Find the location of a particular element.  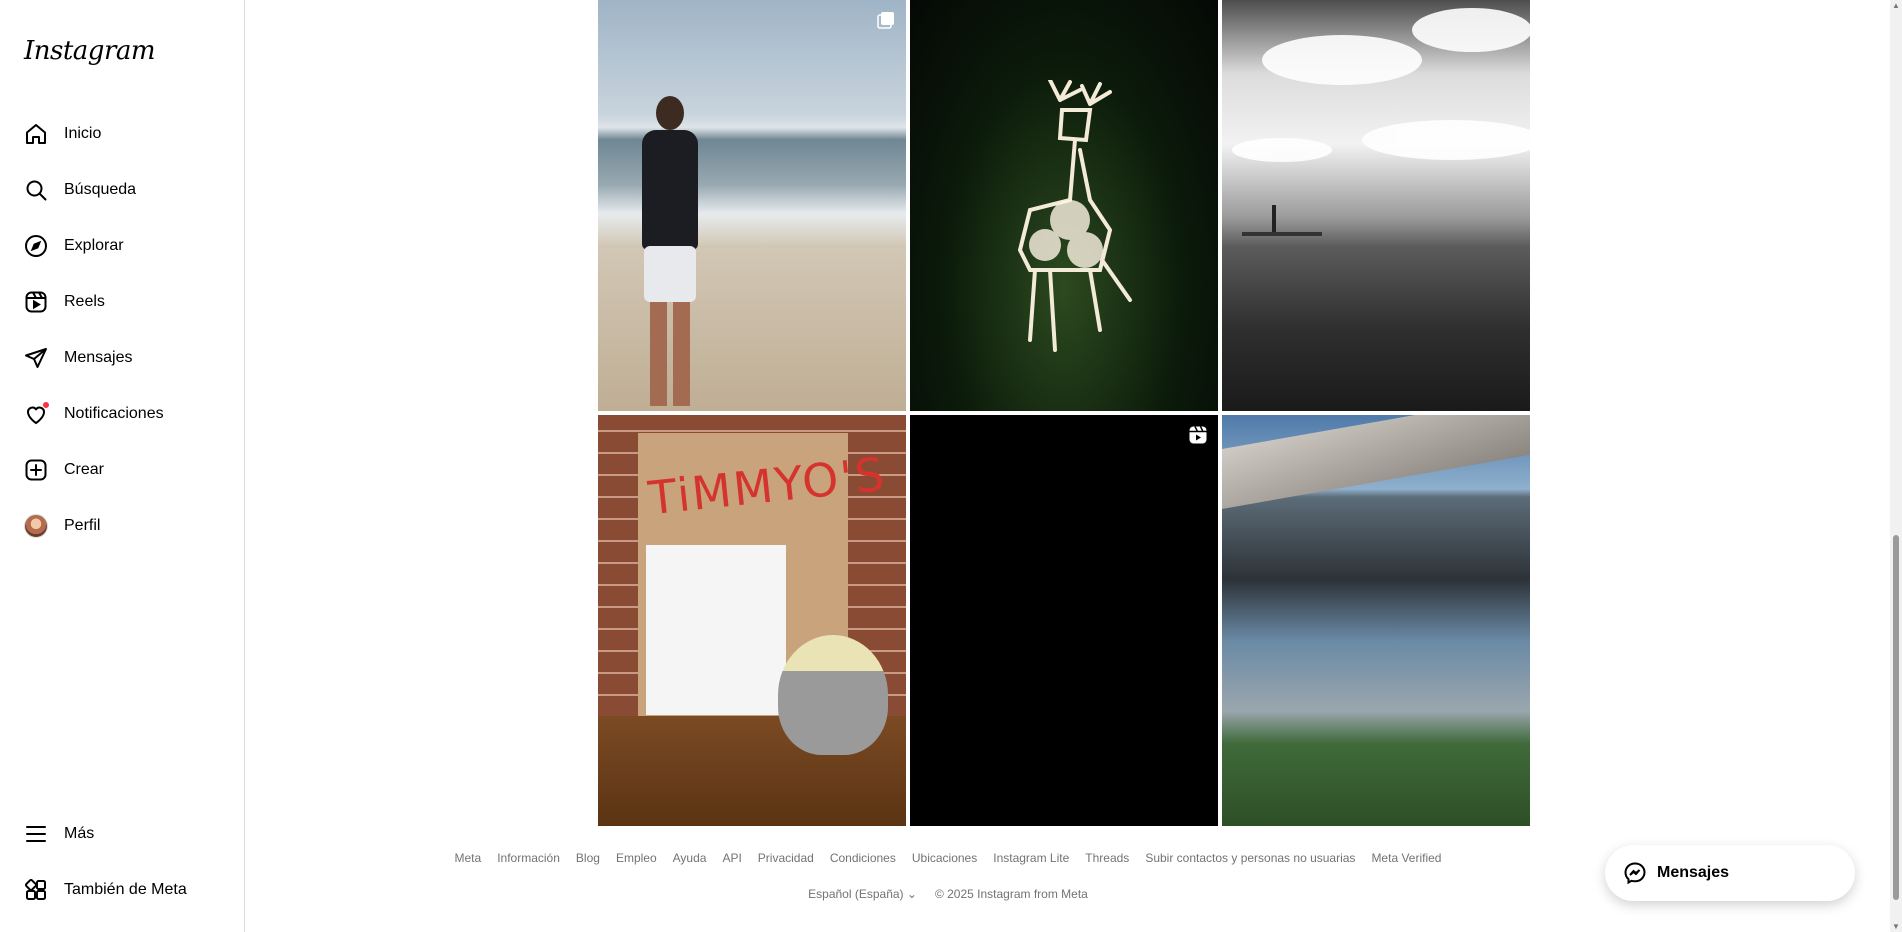

messages-button: Mensajes is located at coordinates (1730, 873).